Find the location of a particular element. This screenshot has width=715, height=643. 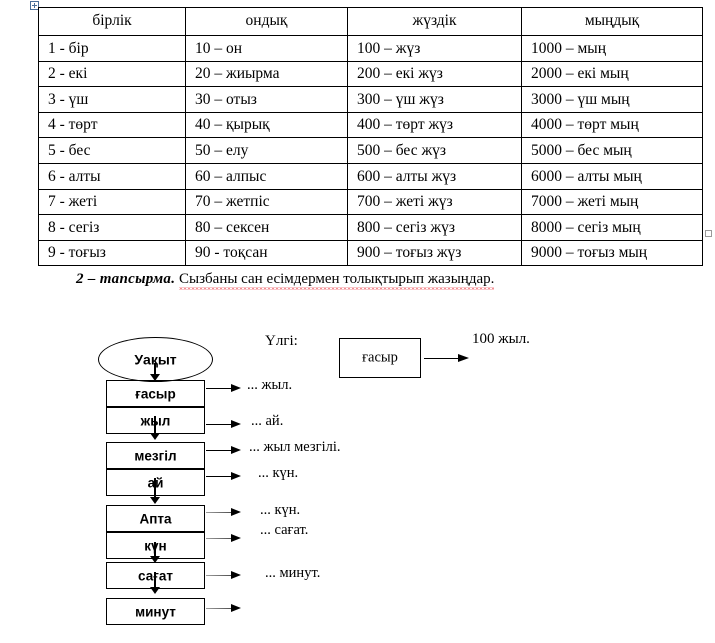

diagram-box-label: минут is located at coordinates (155, 611).